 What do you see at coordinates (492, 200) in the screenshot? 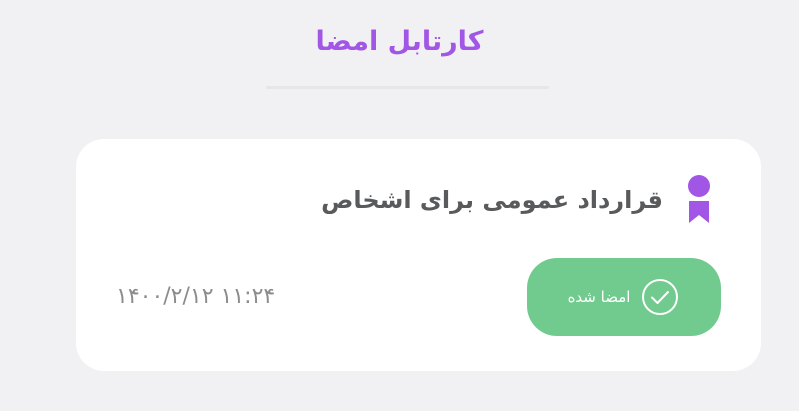
I see `card-title: قرارداد عمومی برای اشخاص` at bounding box center [492, 200].